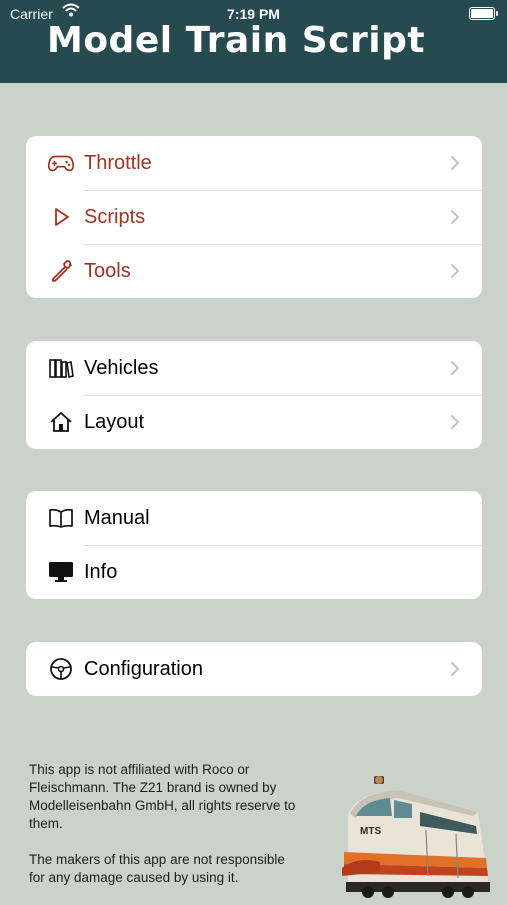  Describe the element at coordinates (61, 669) in the screenshot. I see `steering-wheel-icon` at that location.